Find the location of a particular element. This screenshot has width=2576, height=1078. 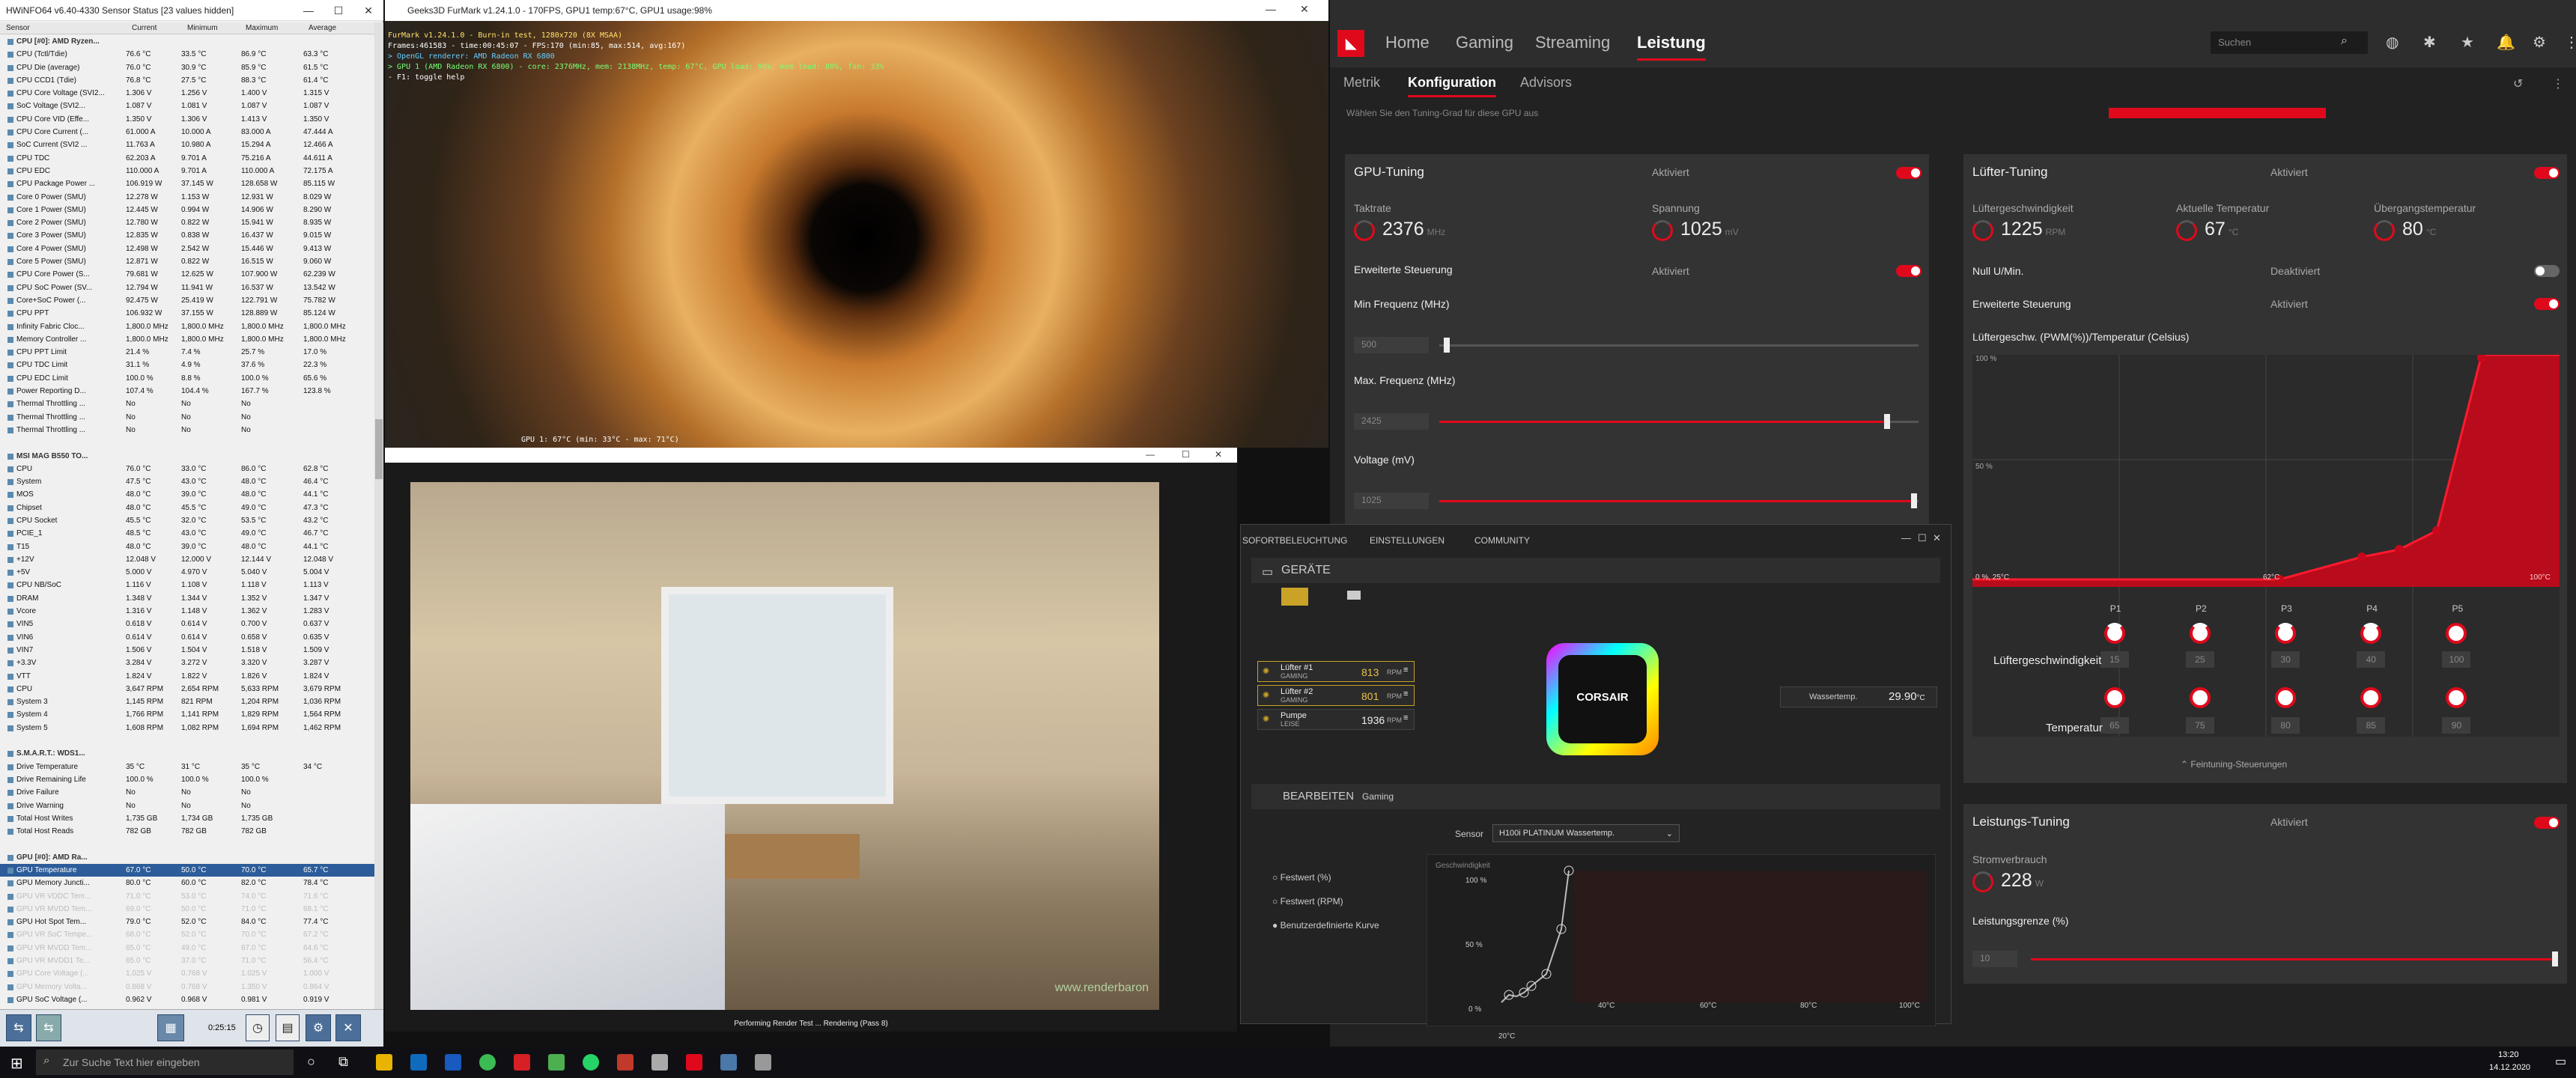

nav-forward-icon: ⇆ is located at coordinates (48, 1027).